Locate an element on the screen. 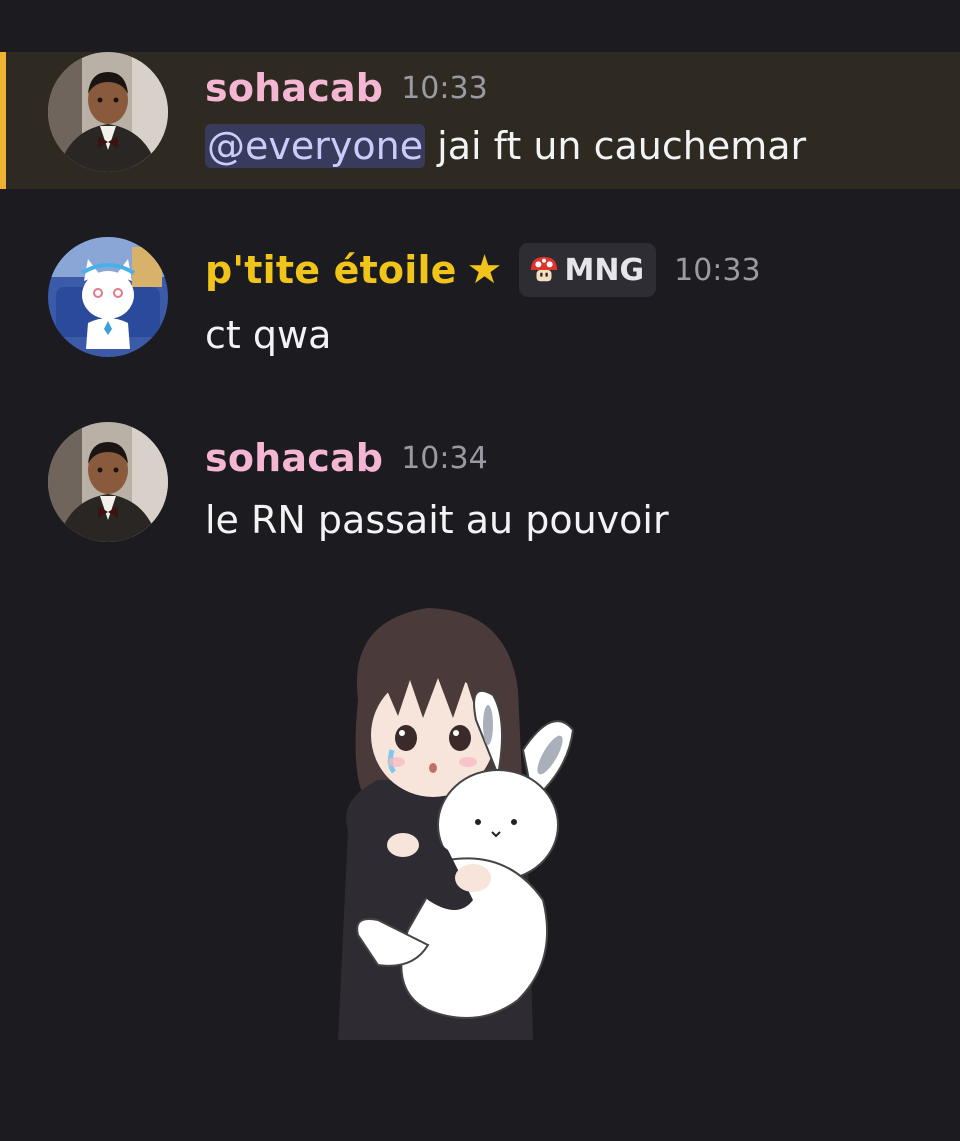 The width and height of the screenshot is (960, 1141). role-label: MNG is located at coordinates (604, 270).